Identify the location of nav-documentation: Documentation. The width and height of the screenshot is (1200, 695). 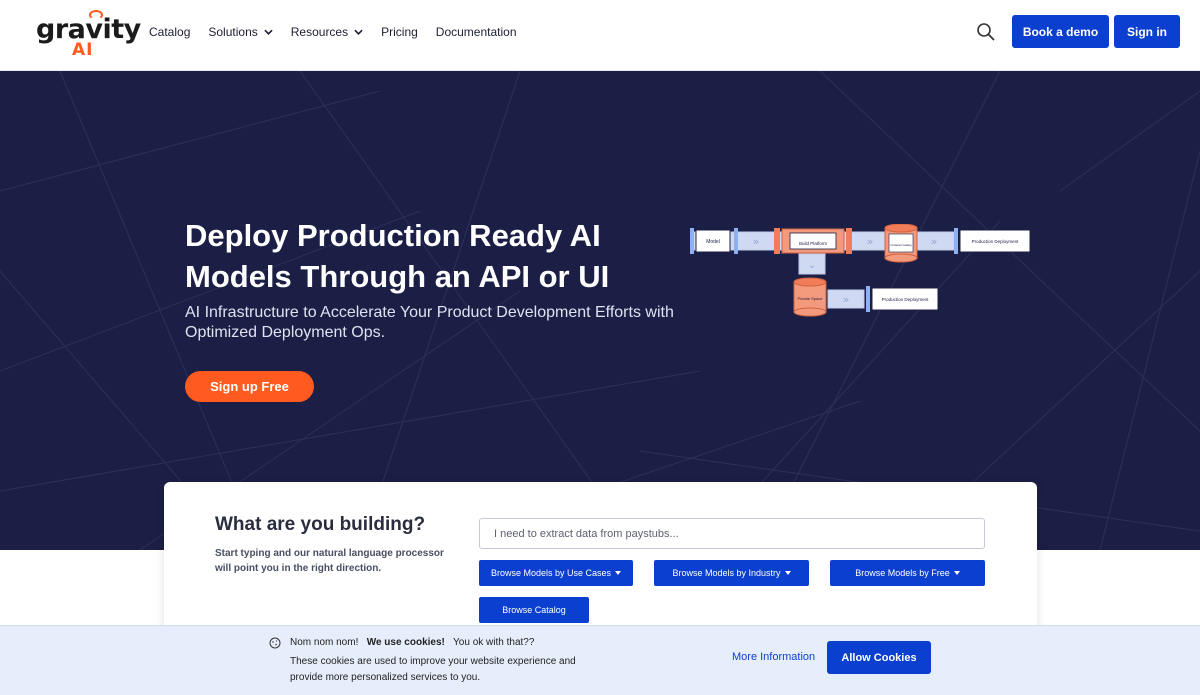
(476, 32).